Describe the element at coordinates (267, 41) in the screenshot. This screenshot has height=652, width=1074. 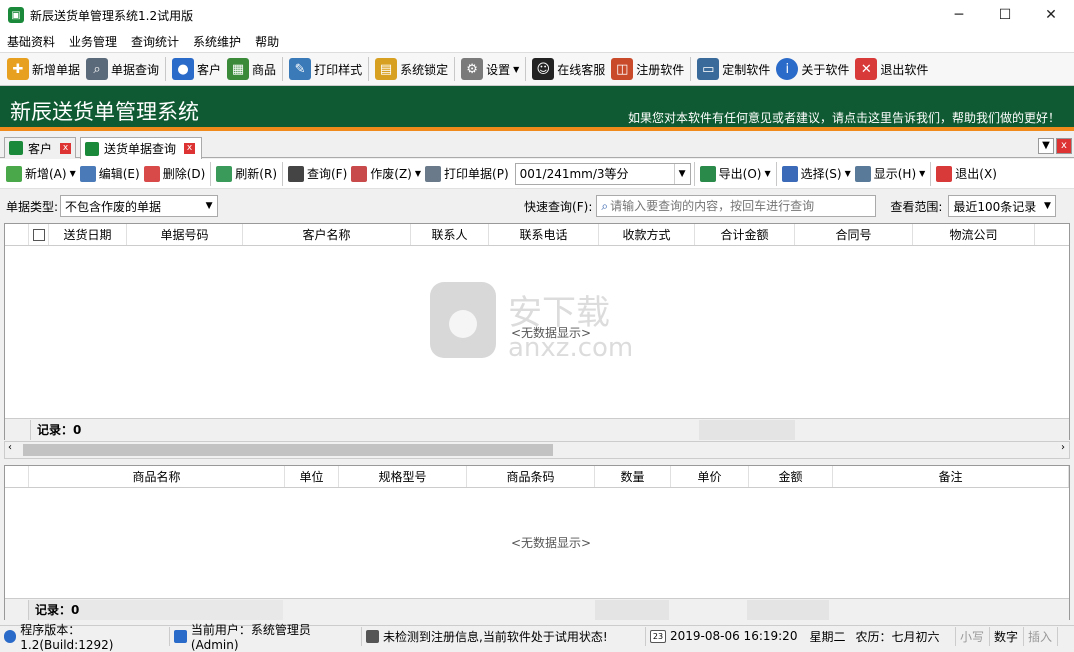
I see `menu-help: 帮助` at that location.